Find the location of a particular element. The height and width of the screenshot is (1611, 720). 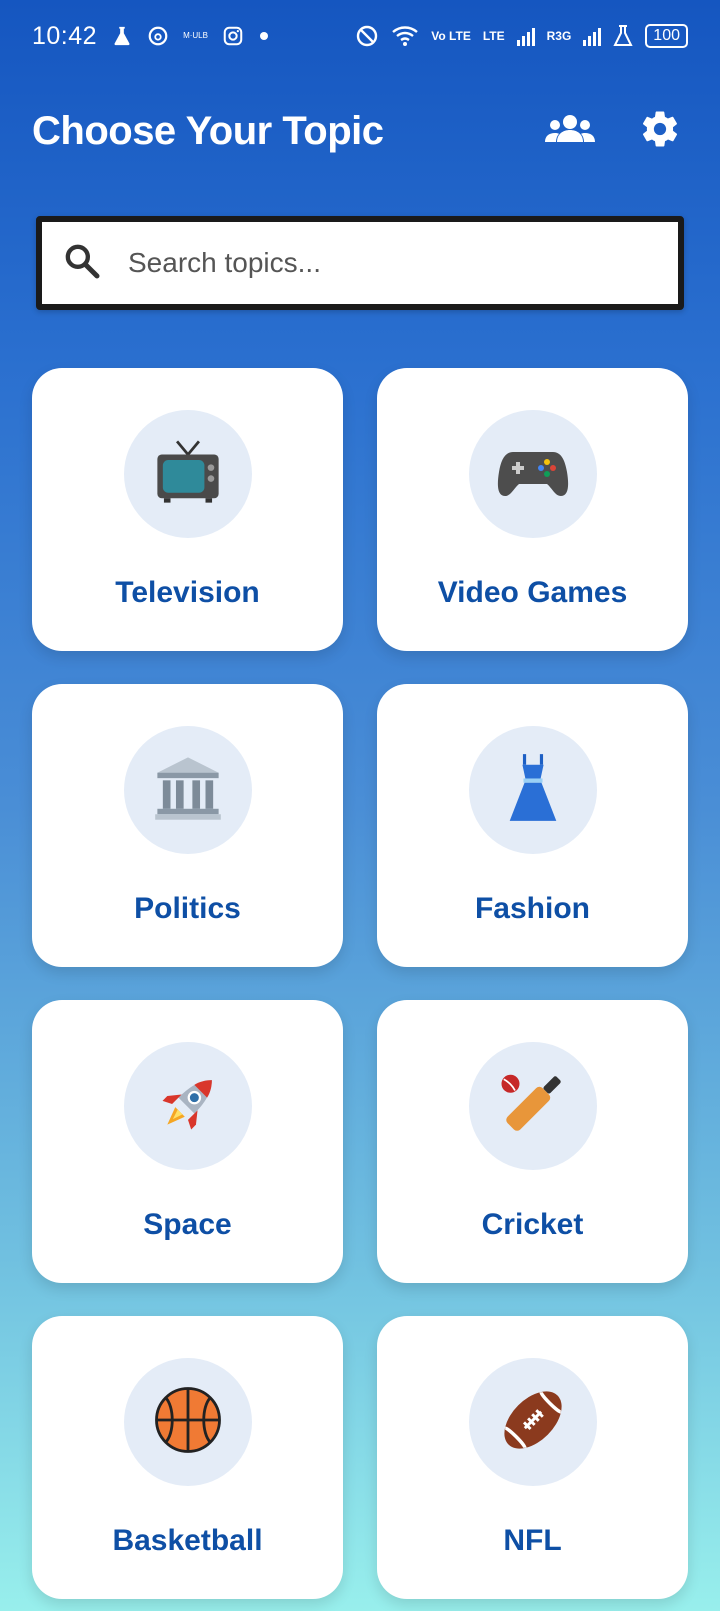

dress-icon is located at coordinates (533, 790).